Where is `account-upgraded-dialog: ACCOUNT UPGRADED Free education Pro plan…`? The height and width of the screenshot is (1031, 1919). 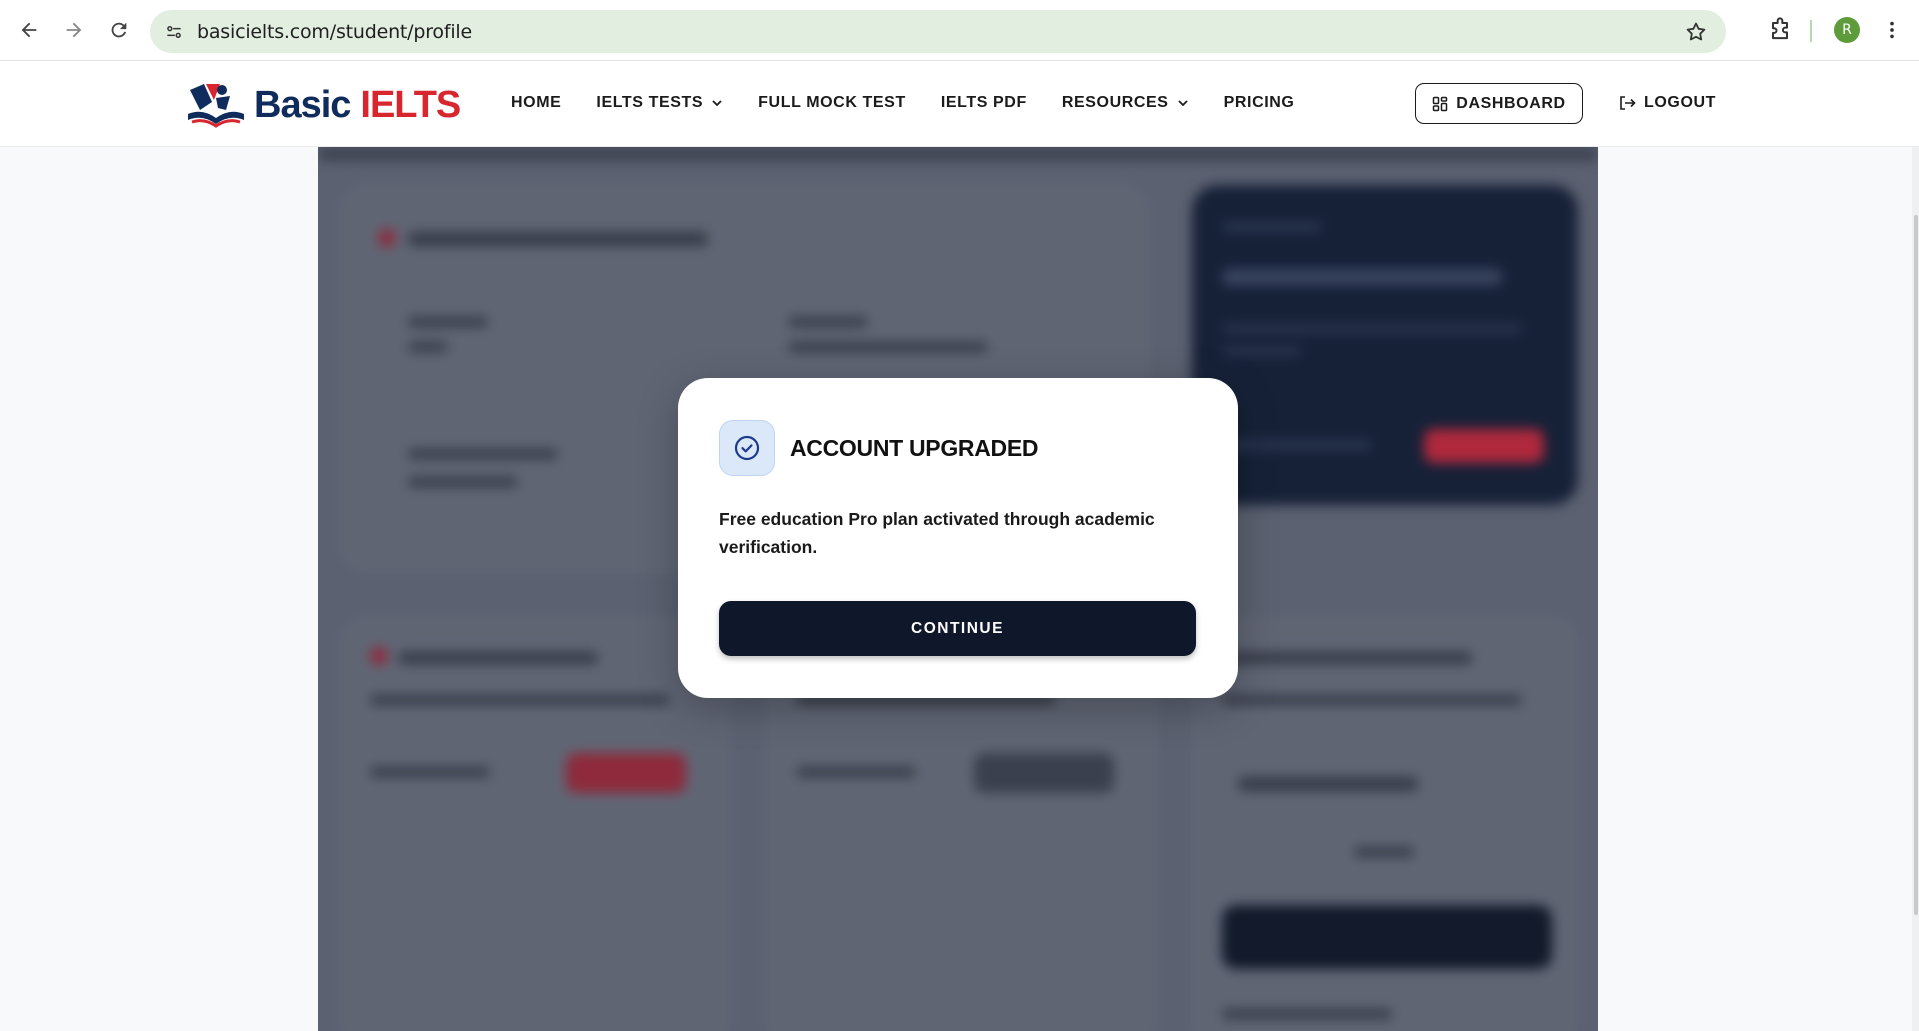 account-upgraded-dialog: ACCOUNT UPGRADED Free education Pro plan… is located at coordinates (958, 538).